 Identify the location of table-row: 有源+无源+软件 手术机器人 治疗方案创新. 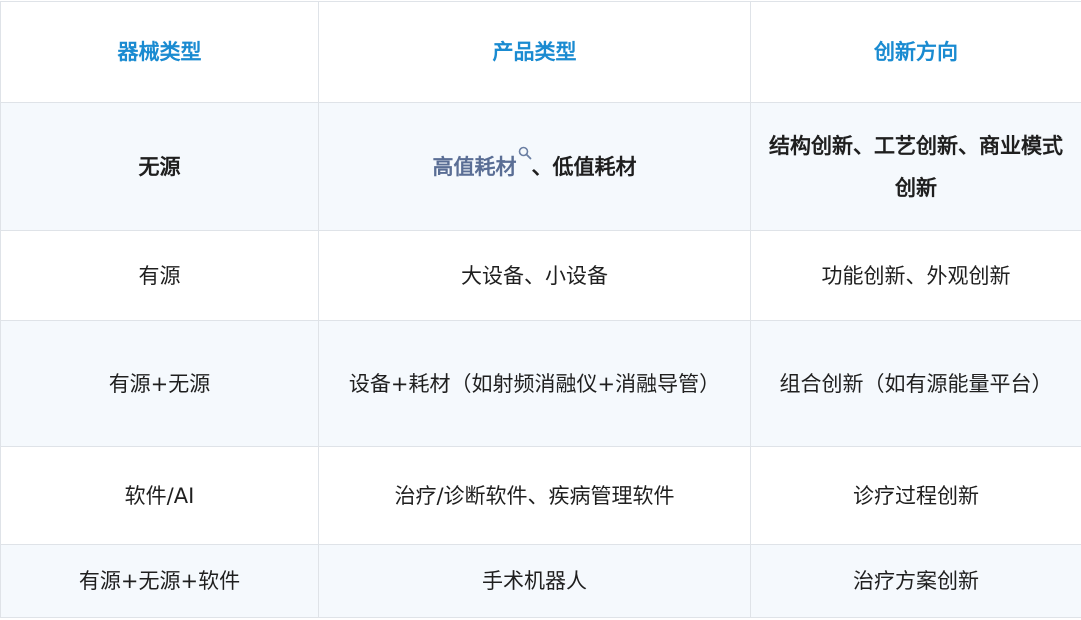
(541, 581).